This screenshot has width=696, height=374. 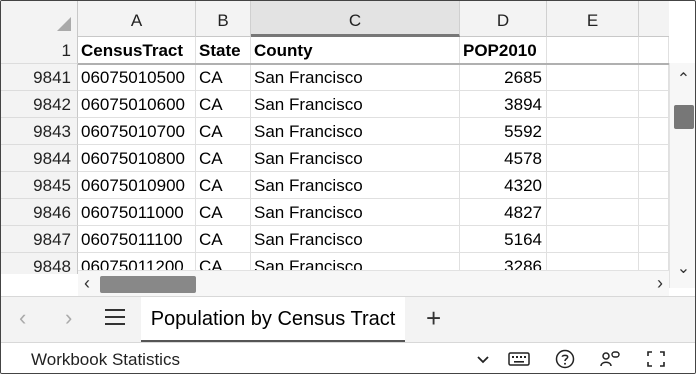 I want to click on row-header: 9845, so click(x=39, y=185).